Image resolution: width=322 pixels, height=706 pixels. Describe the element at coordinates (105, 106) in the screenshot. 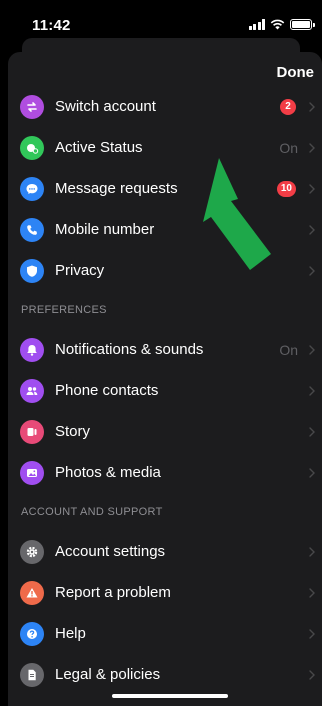

I see `row-label: Switch account` at that location.